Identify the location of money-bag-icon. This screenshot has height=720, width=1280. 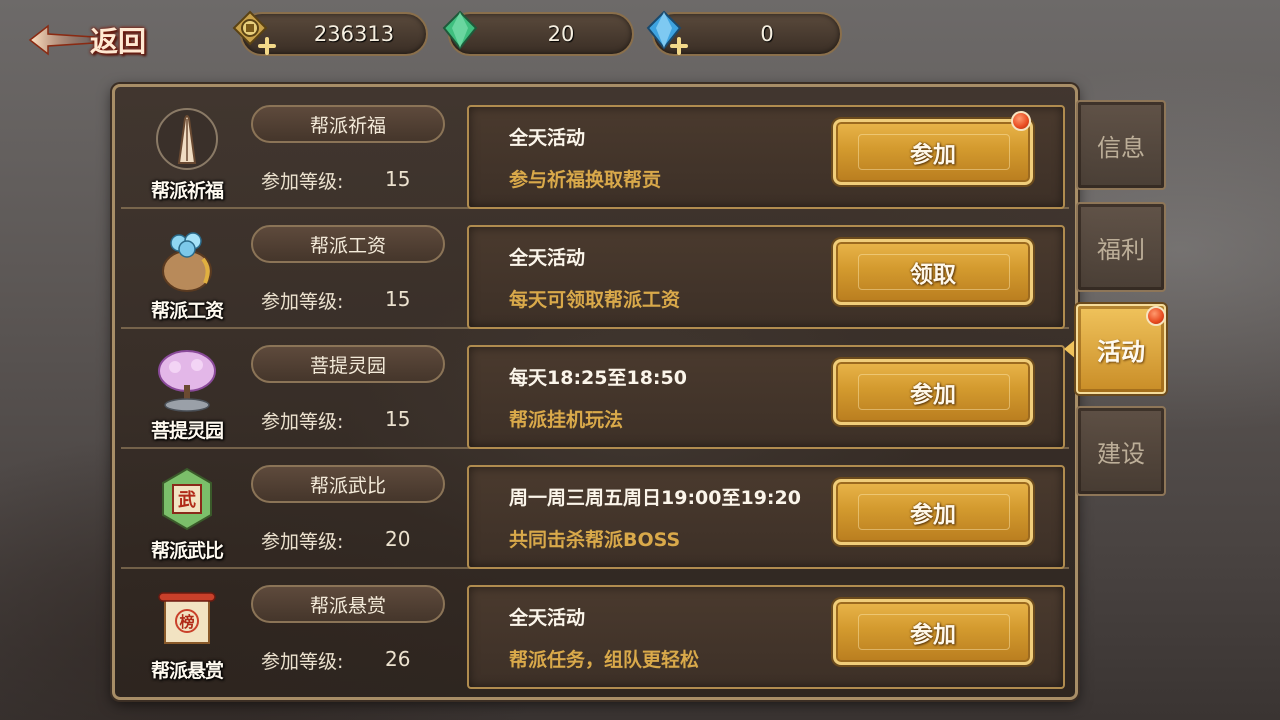
(187, 262).